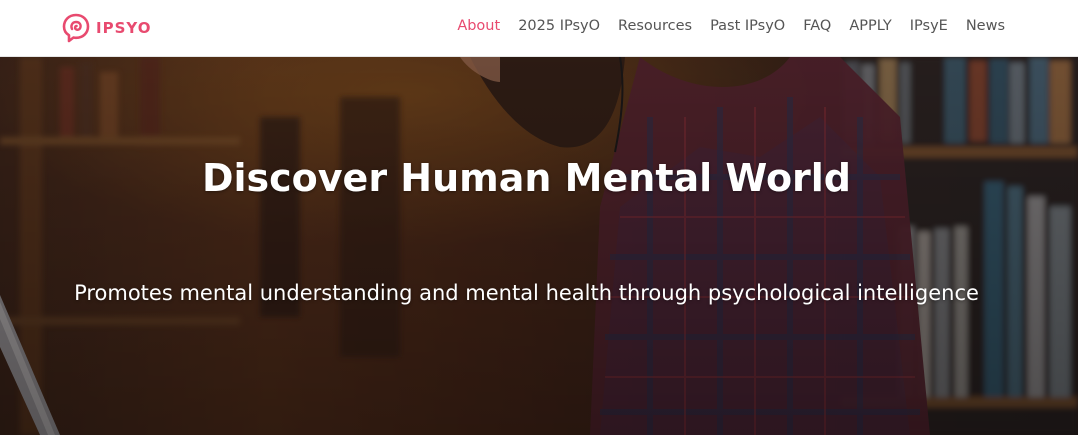 Image resolution: width=1078 pixels, height=435 pixels. I want to click on nav-item-2025-ipsyo: 2025 IPsyO, so click(559, 26).